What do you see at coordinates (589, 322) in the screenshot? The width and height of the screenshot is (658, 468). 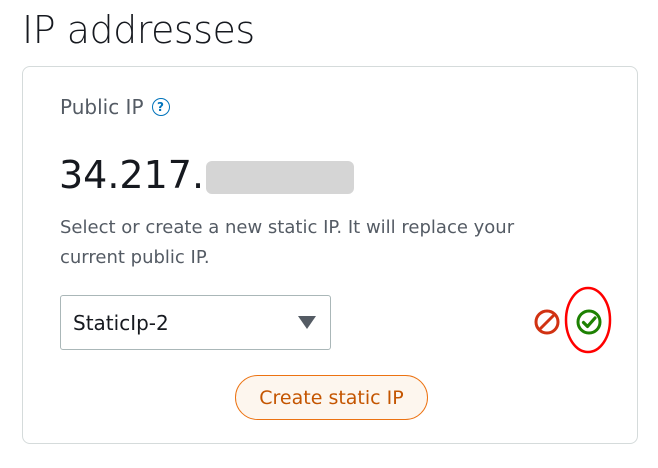 I see `check-circle-icon` at bounding box center [589, 322].